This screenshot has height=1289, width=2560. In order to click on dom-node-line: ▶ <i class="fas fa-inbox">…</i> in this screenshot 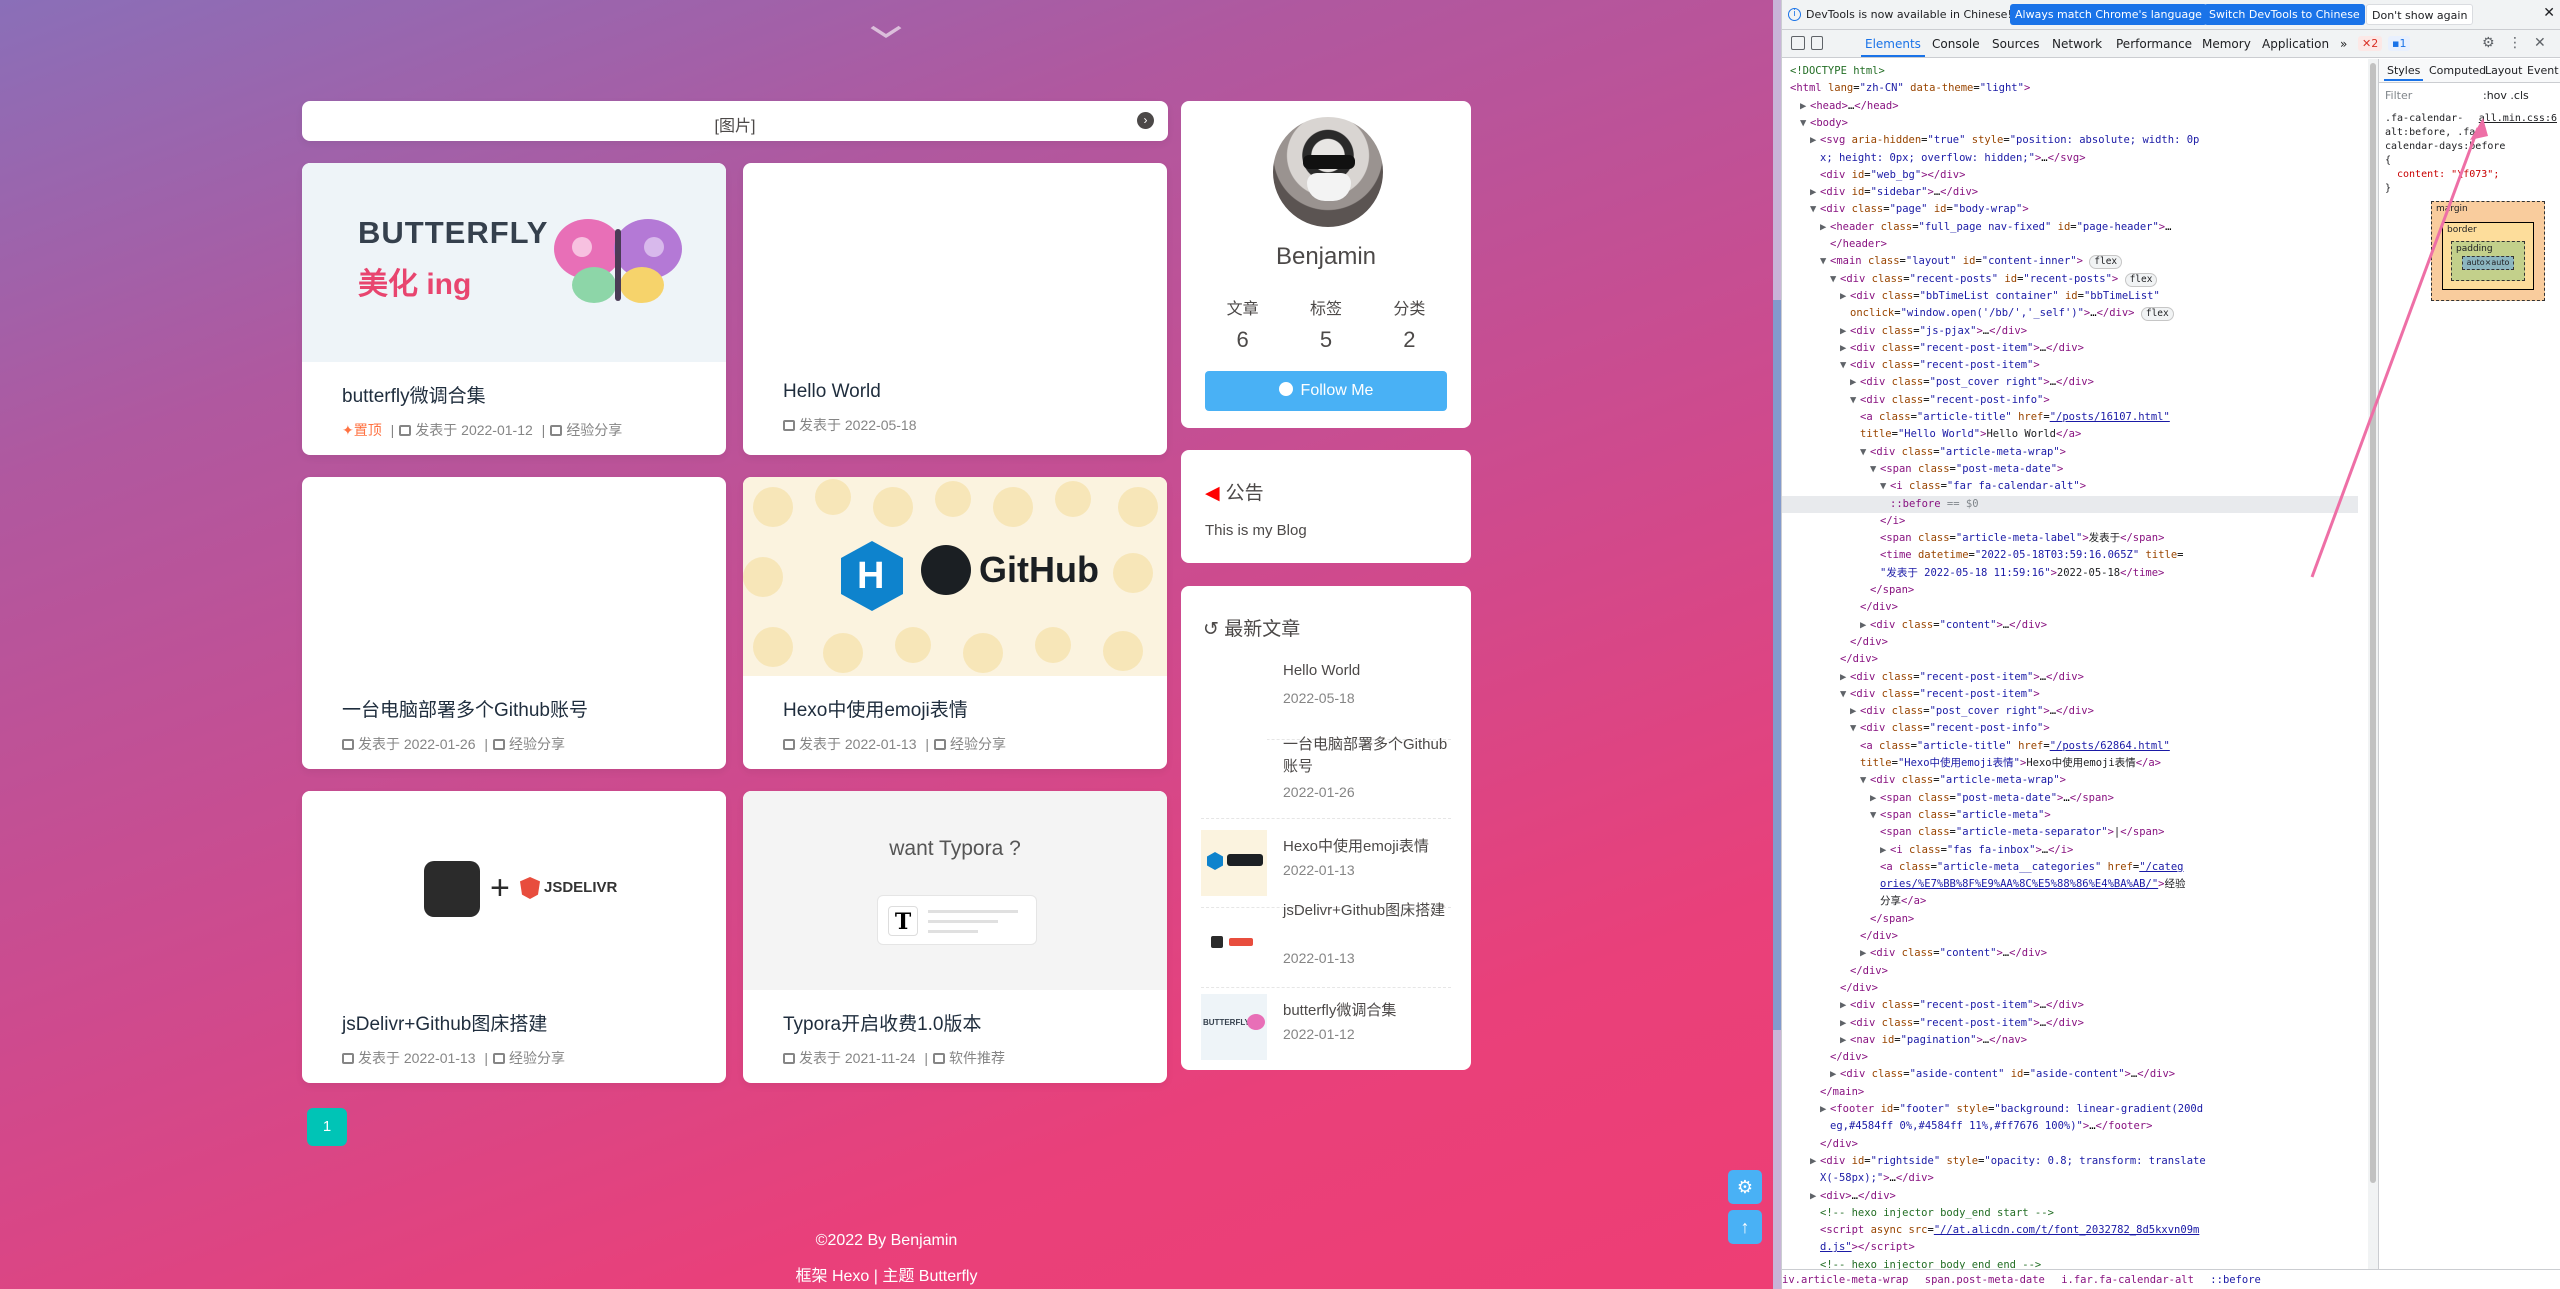, I will do `click(2070, 850)`.